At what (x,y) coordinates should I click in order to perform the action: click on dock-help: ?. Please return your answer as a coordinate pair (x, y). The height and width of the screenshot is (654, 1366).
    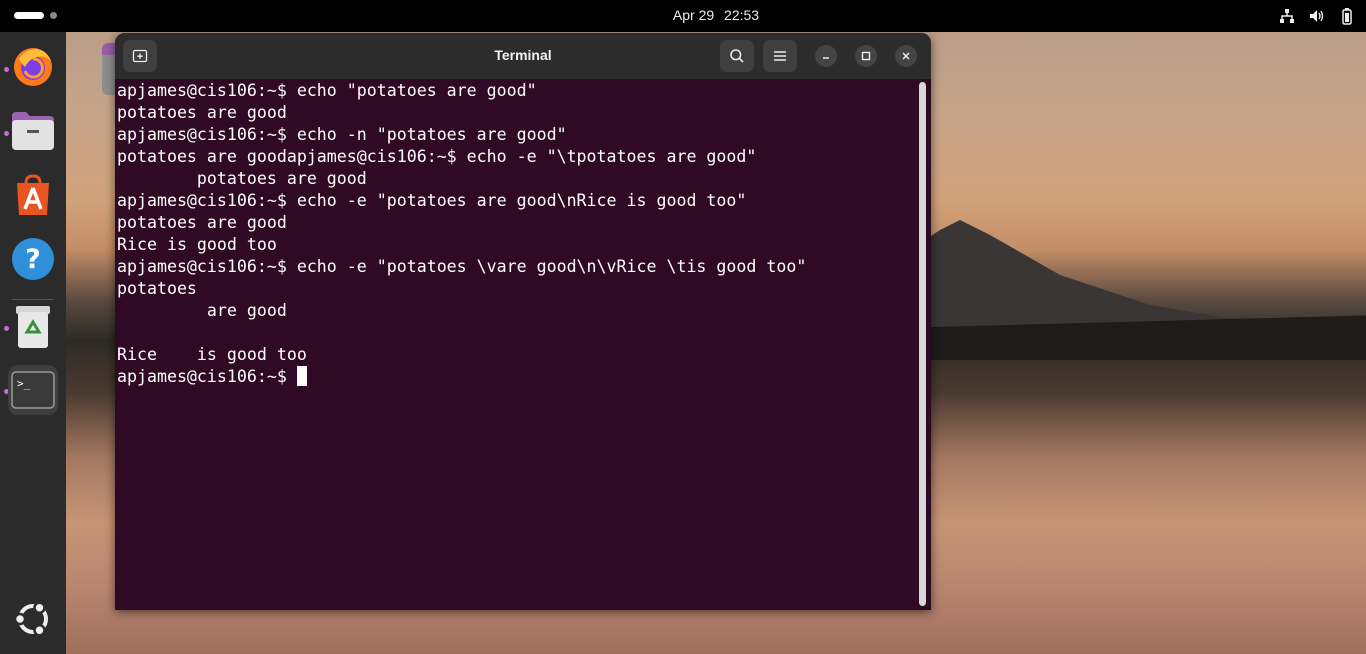
    Looking at the image, I should click on (33, 259).